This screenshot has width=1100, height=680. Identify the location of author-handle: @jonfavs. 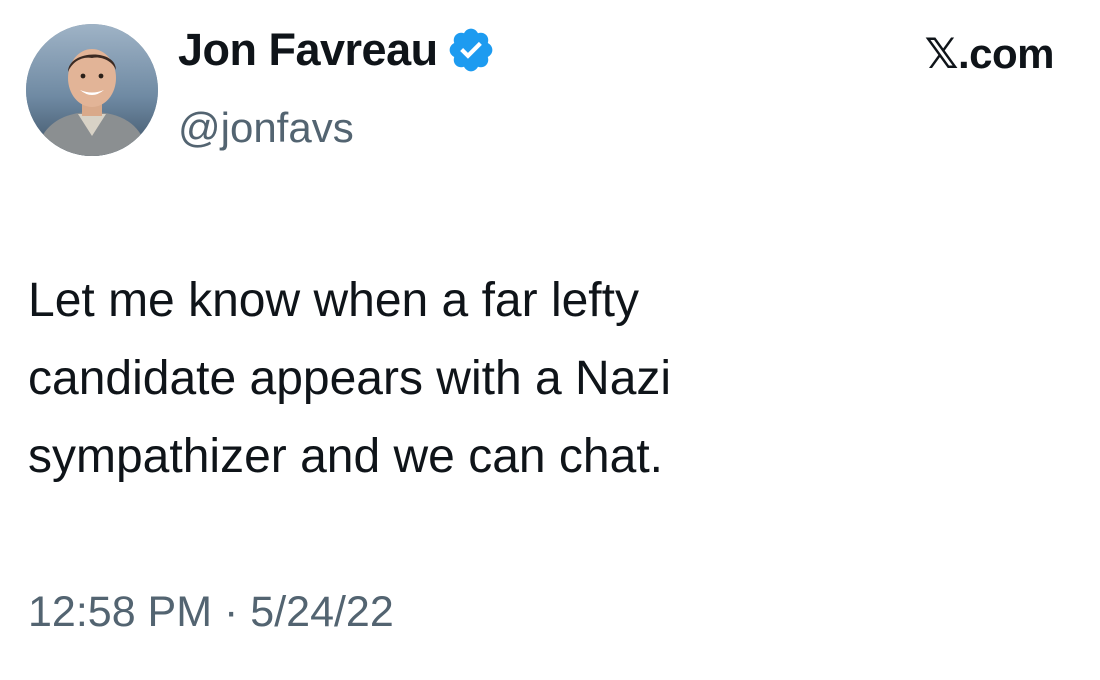
(266, 128).